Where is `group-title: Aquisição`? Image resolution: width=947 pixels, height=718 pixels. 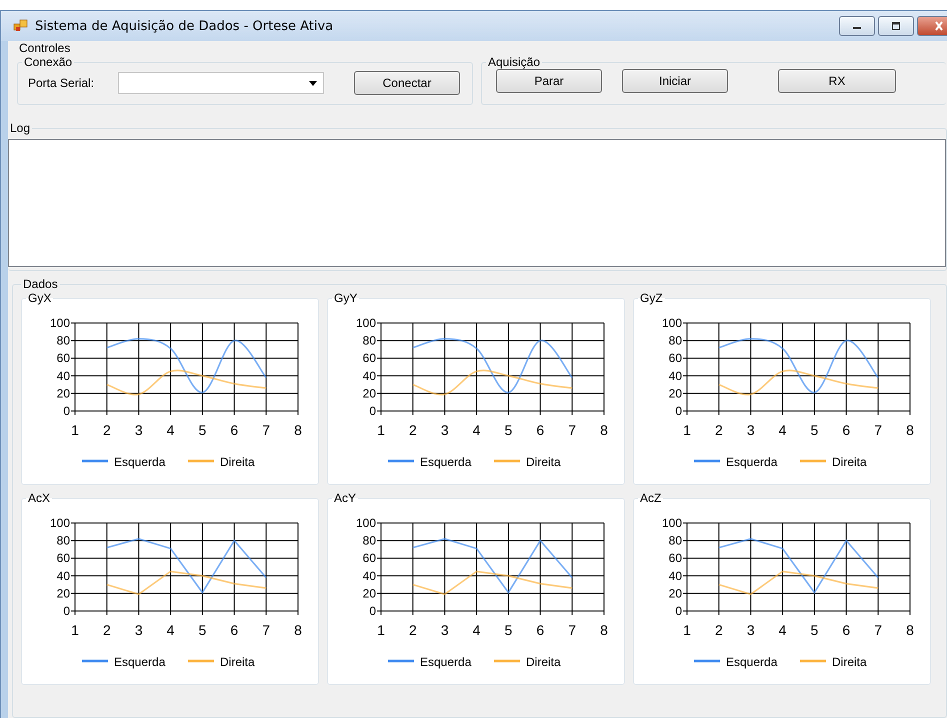
group-title: Aquisição is located at coordinates (514, 62).